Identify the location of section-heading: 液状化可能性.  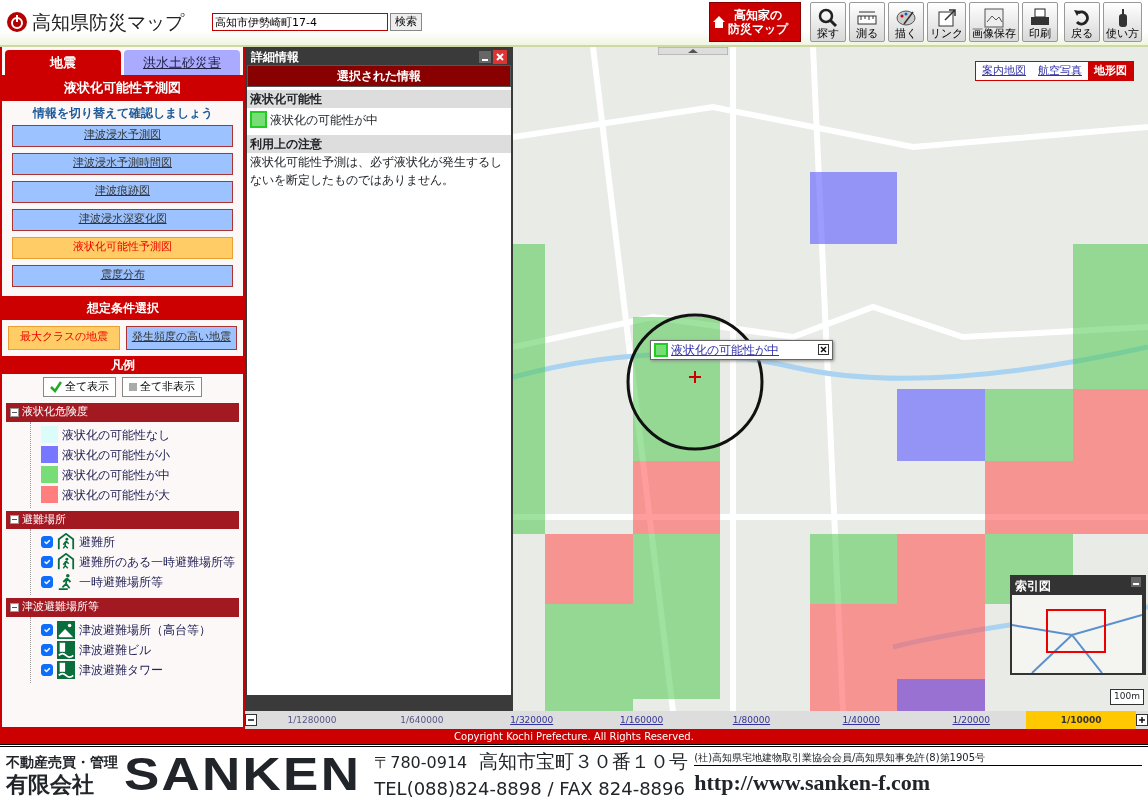
(379, 98).